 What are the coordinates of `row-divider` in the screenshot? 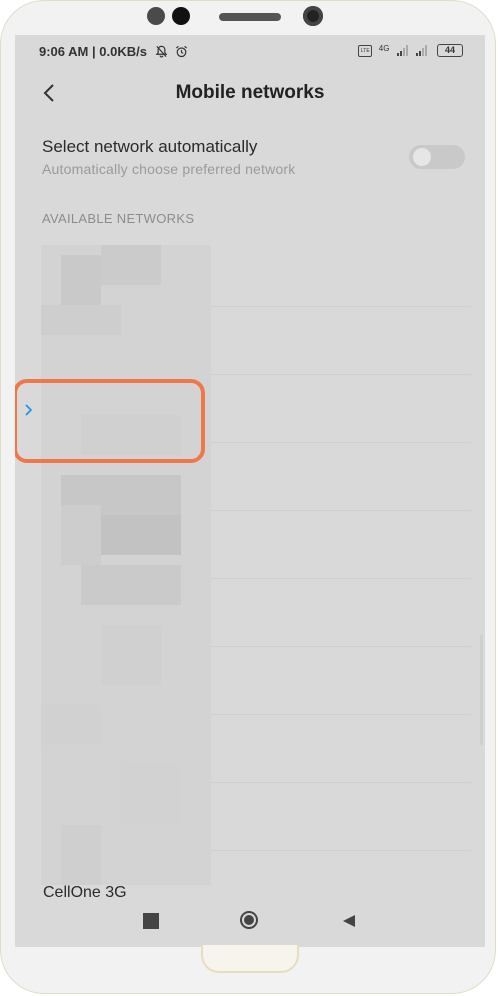 It's located at (341, 850).